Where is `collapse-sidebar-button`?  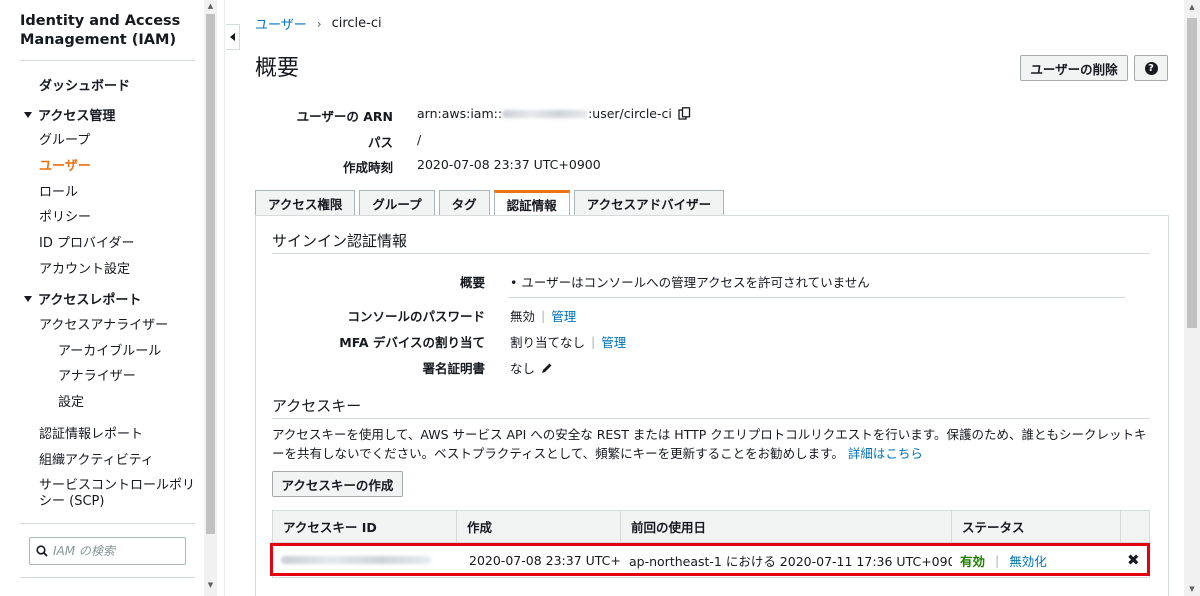 collapse-sidebar-button is located at coordinates (233, 37).